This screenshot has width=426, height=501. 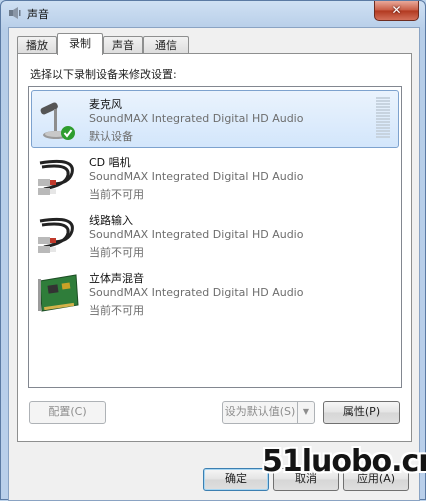 I want to click on window-title: 声音, so click(x=38, y=14).